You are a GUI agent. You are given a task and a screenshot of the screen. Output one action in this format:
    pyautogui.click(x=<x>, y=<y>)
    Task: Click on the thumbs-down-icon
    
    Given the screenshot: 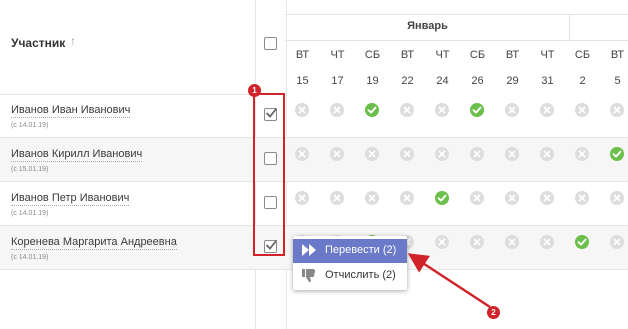 What is the action you would take?
    pyautogui.click(x=309, y=277)
    